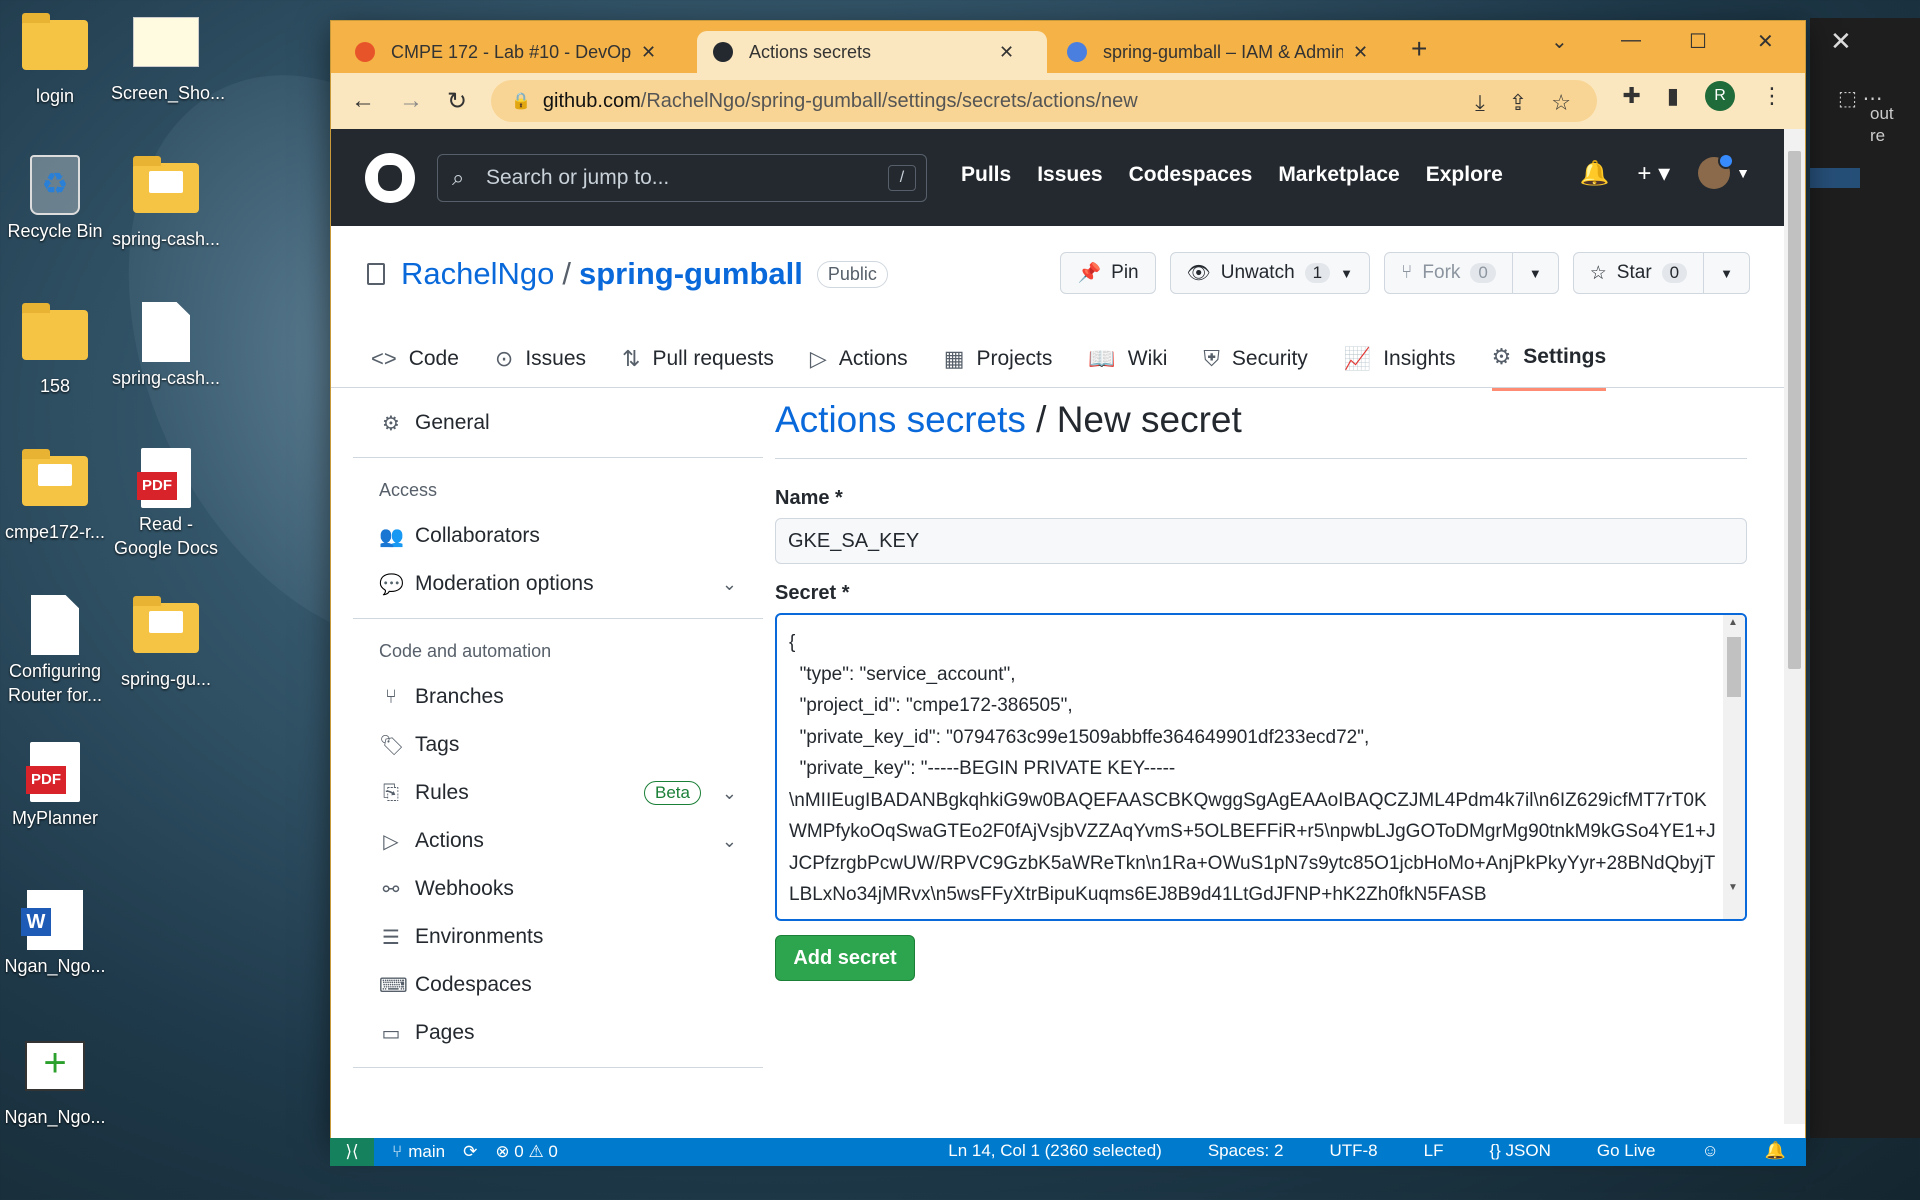 Image resolution: width=1920 pixels, height=1200 pixels. I want to click on textarea-scrollbar: ▲ ▼, so click(1734, 767).